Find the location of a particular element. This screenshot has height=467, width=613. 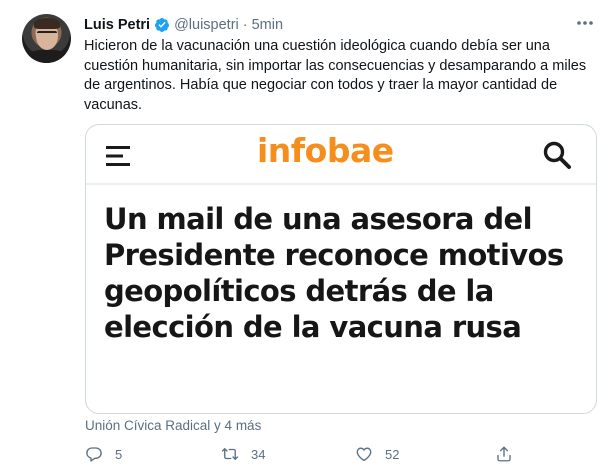

author-name: Luis Petri is located at coordinates (117, 25).